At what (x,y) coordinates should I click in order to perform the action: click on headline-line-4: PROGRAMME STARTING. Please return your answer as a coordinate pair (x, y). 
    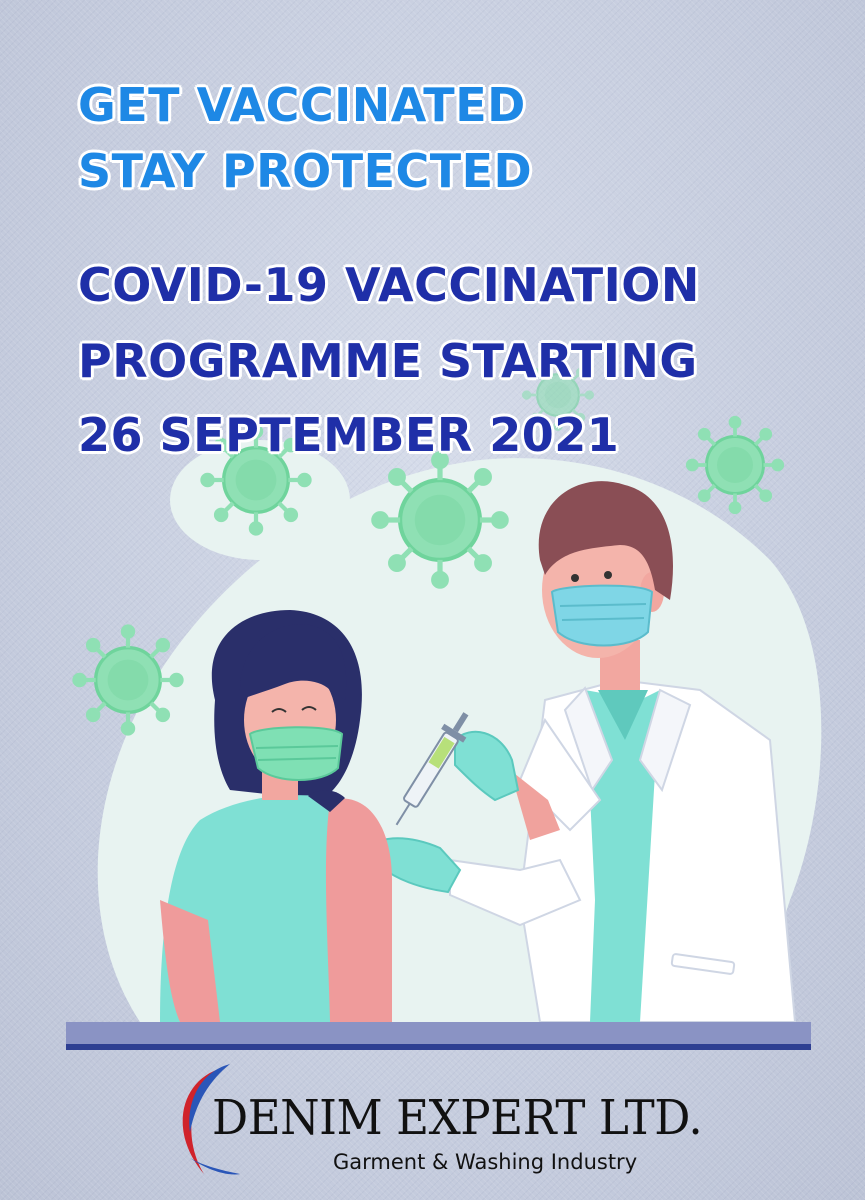
    Looking at the image, I should click on (388, 361).